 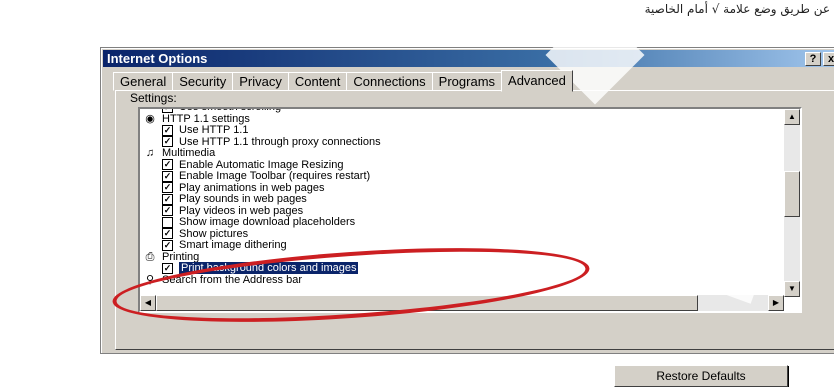 What do you see at coordinates (241, 210) in the screenshot?
I see `setting-label: Play videos in web pages` at bounding box center [241, 210].